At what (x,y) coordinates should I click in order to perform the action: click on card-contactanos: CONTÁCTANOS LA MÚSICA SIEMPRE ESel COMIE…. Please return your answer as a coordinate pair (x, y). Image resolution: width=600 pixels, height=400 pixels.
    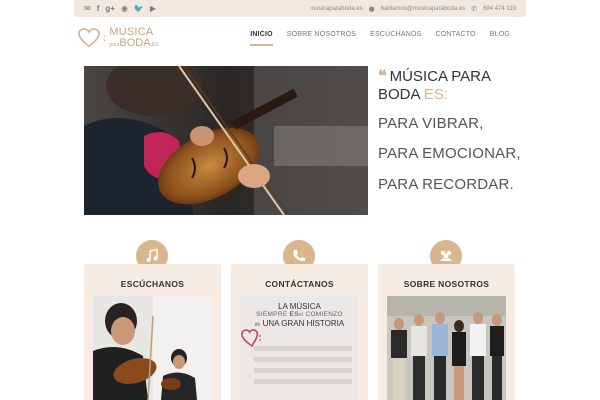
    Looking at the image, I should click on (299, 332).